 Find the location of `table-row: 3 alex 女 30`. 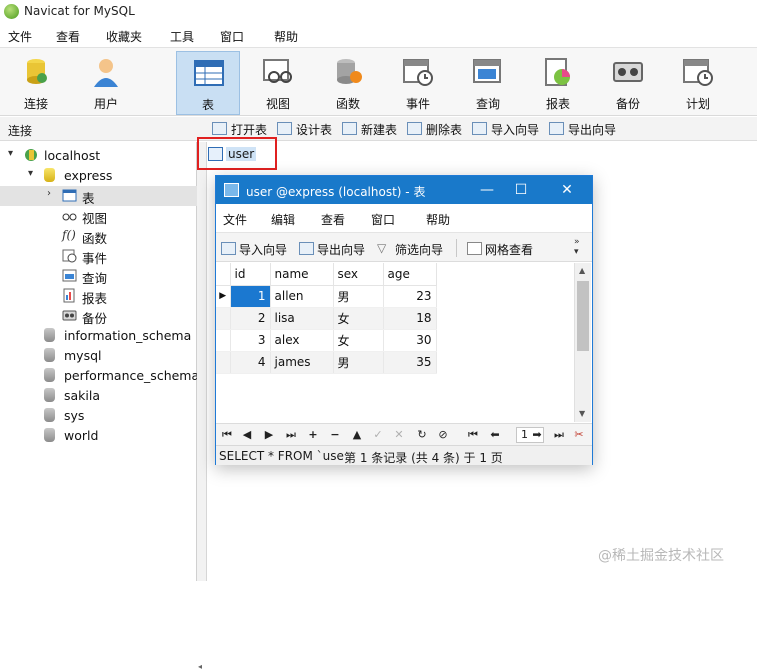

table-row: 3 alex 女 30 is located at coordinates (326, 340).